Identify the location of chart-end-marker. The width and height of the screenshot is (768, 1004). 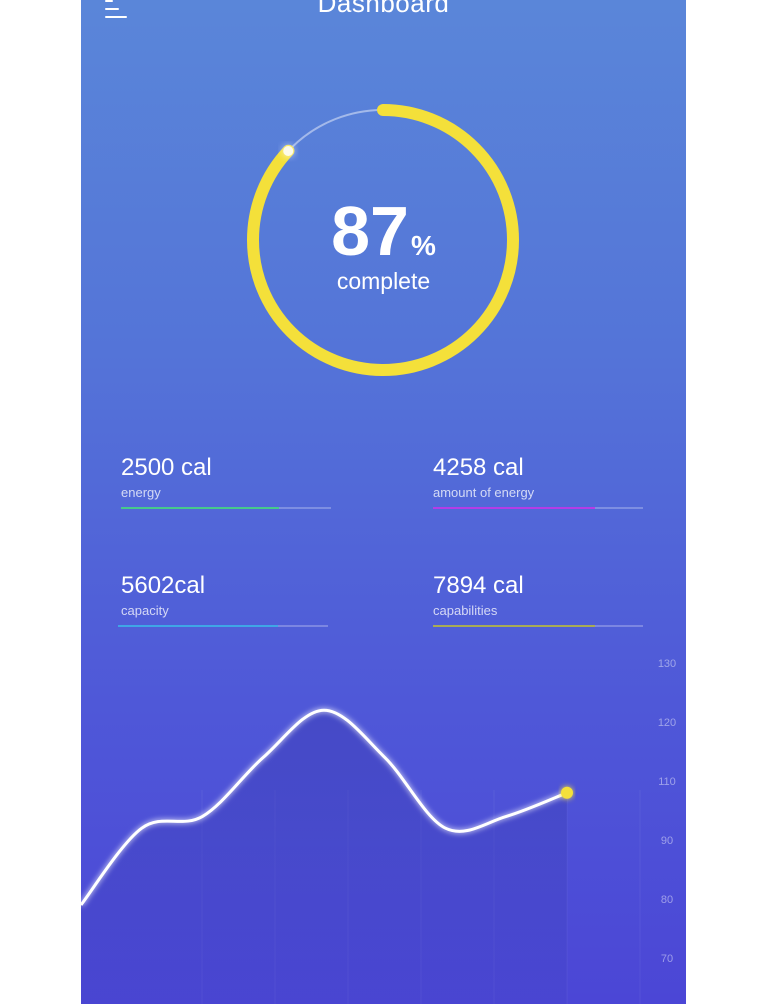
(567, 792).